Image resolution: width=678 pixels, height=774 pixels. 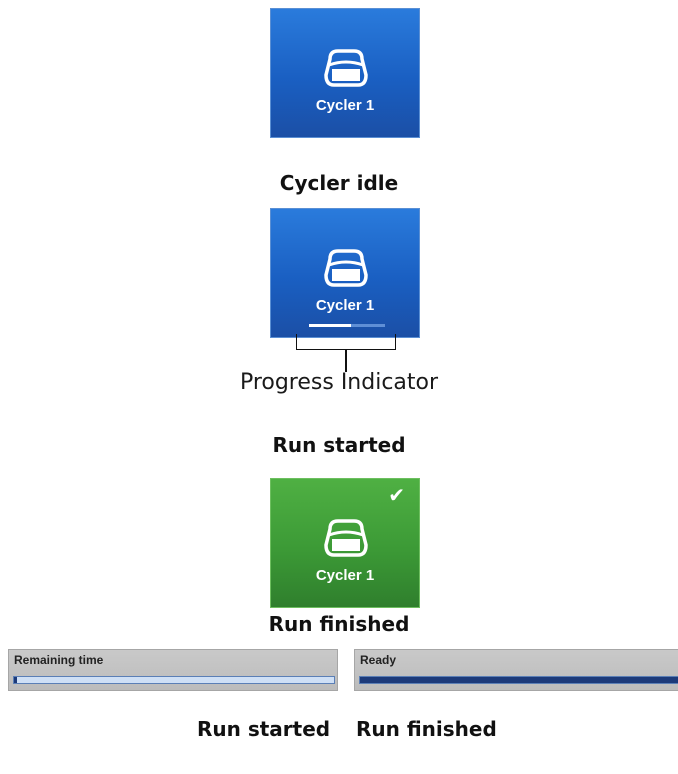 I want to click on bottom-caption-run-started: Run started, so click(x=264, y=729).